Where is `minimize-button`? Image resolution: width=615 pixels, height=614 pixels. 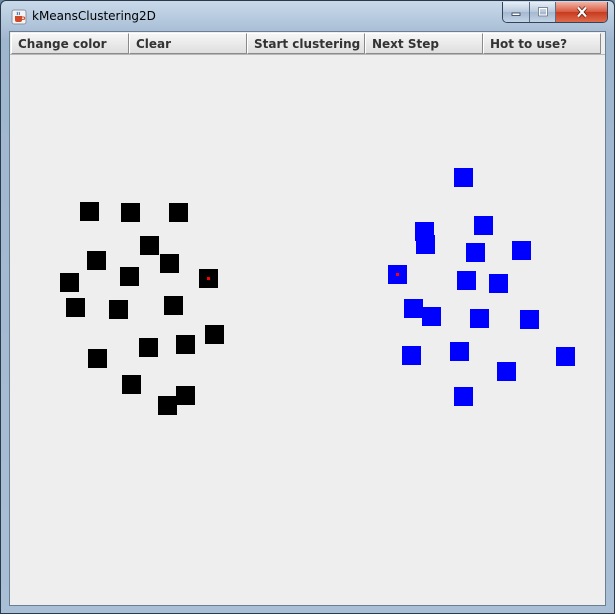
minimize-button is located at coordinates (516, 12).